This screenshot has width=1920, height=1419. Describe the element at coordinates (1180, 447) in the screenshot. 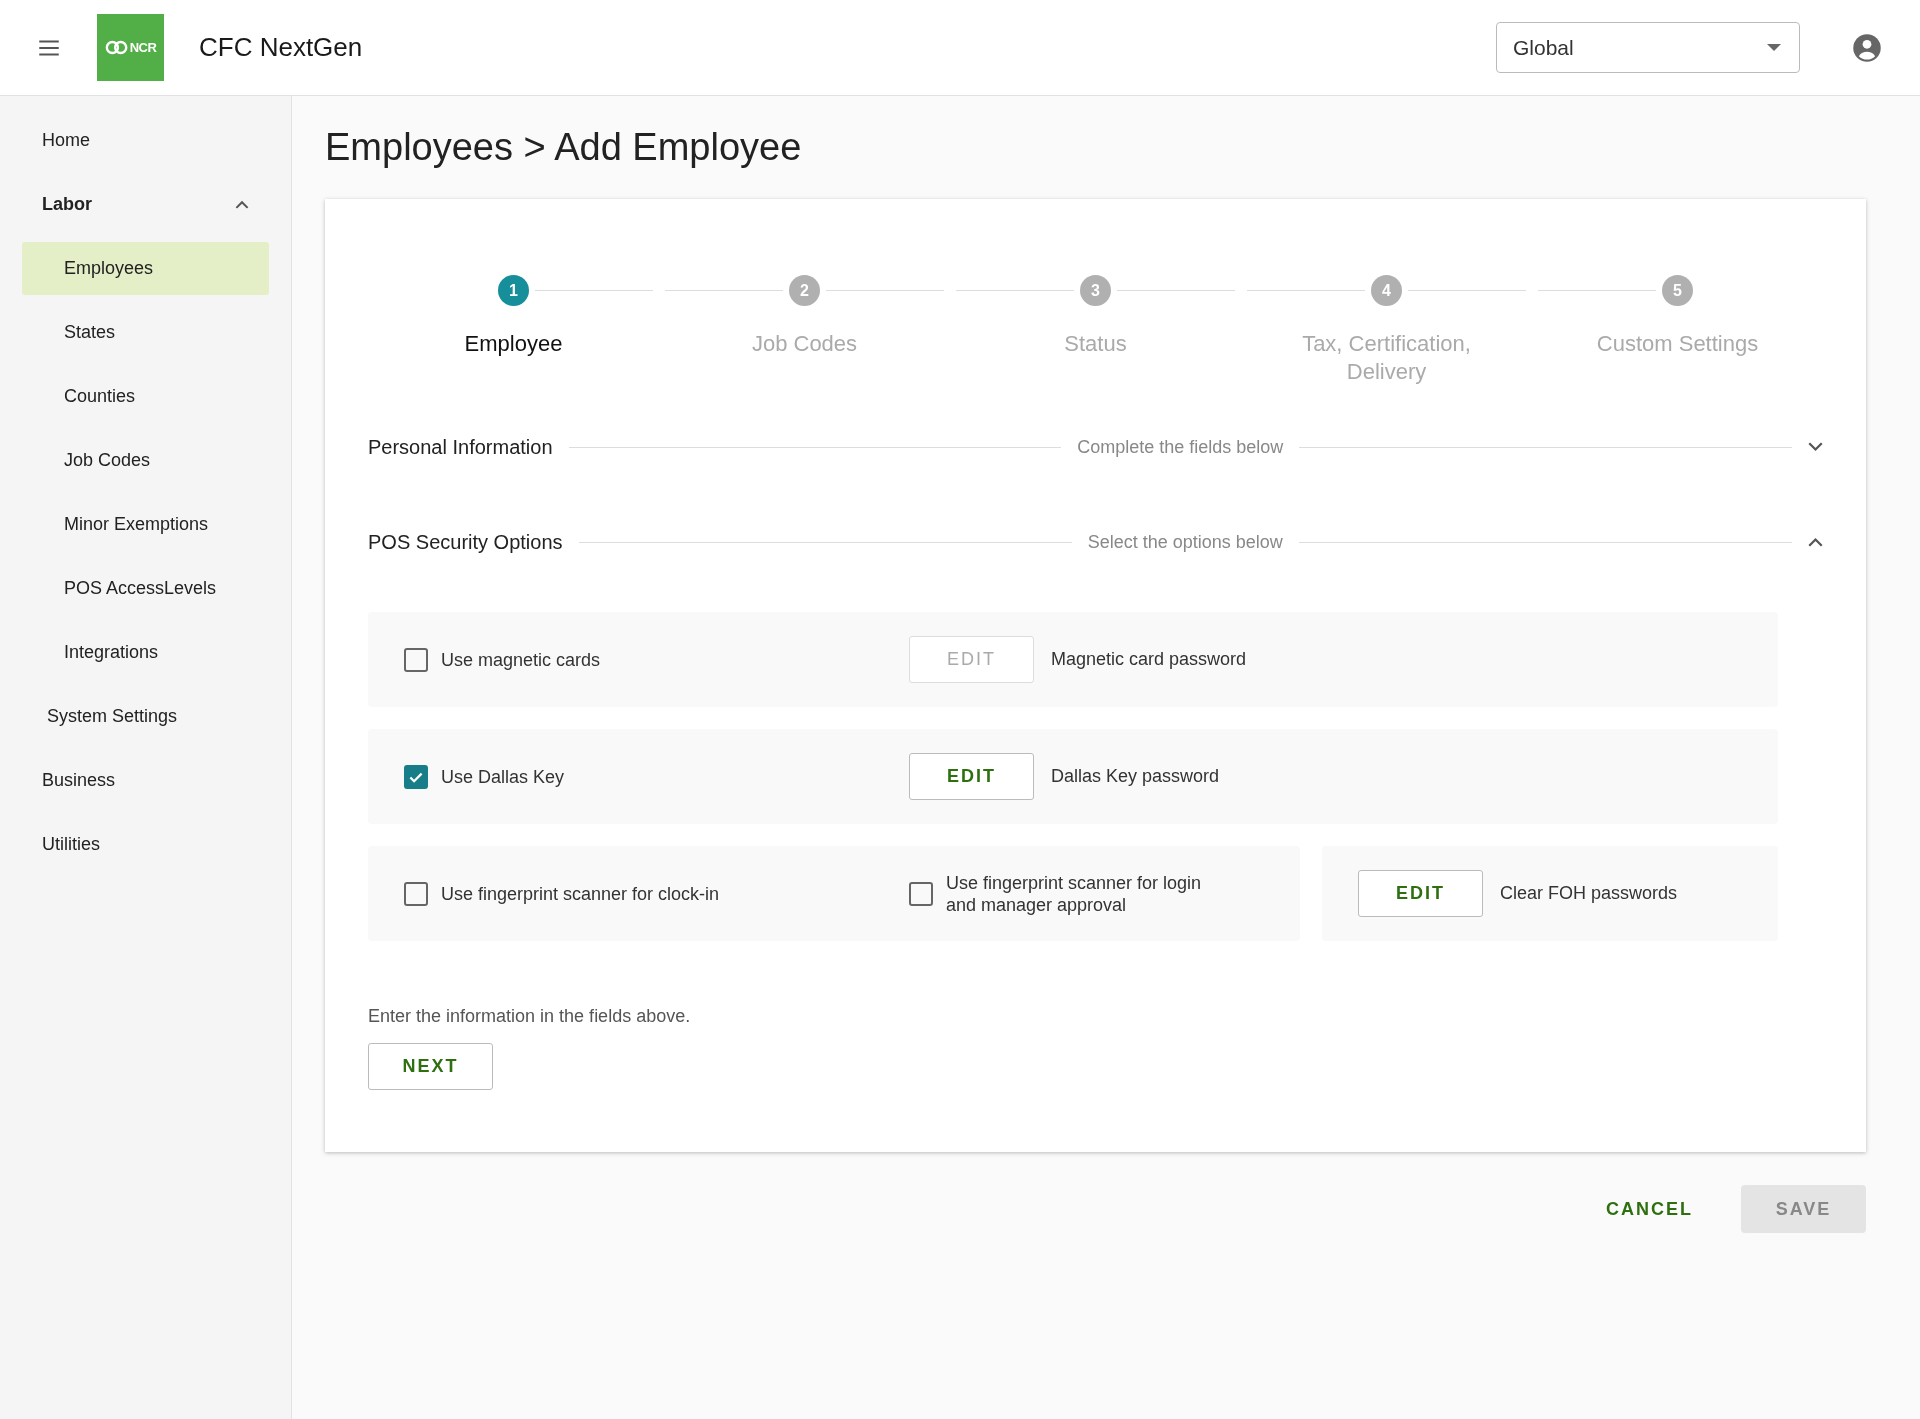

I see `section-hint: Complete the fields below` at that location.